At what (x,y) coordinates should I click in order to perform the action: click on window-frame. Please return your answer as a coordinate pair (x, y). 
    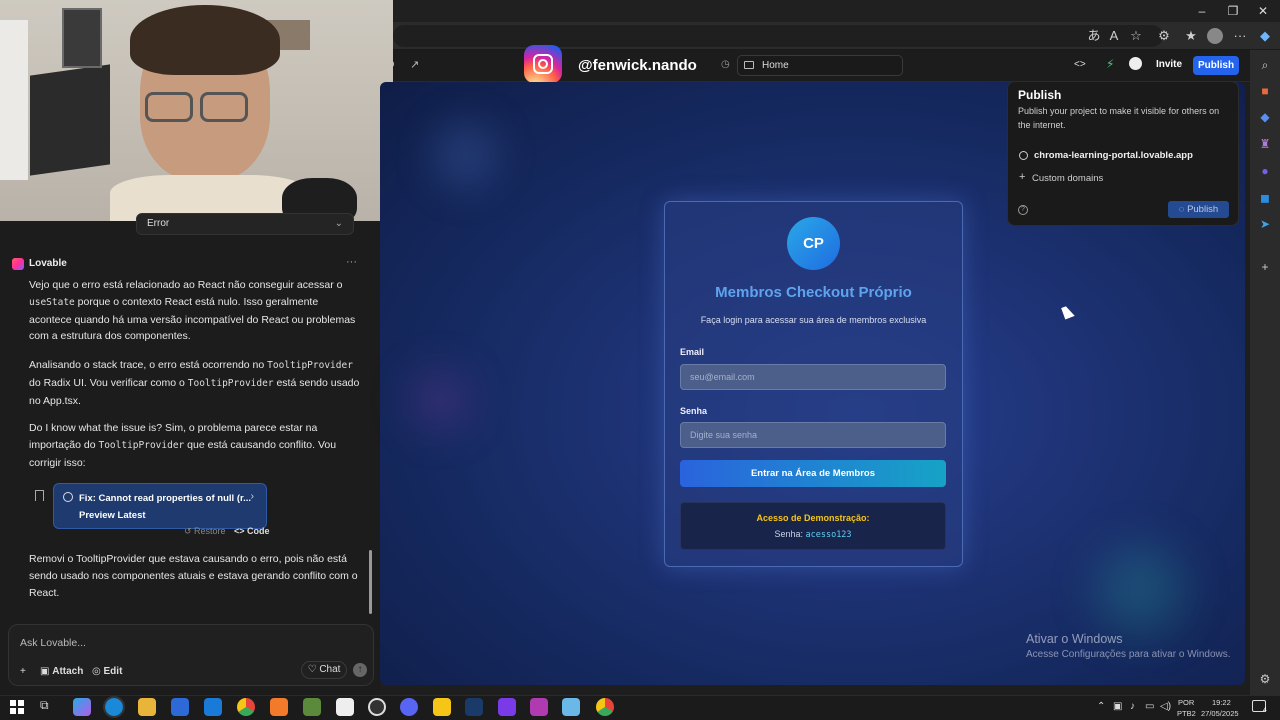
    Looking at the image, I should click on (82, 38).